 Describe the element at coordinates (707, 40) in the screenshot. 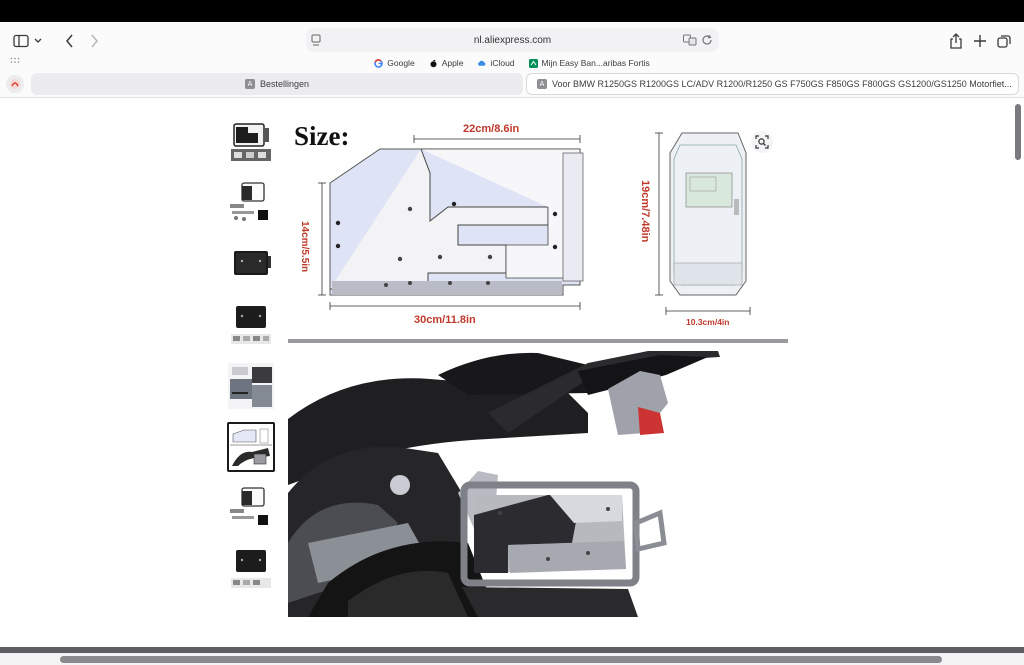

I see `reload-icon` at that location.